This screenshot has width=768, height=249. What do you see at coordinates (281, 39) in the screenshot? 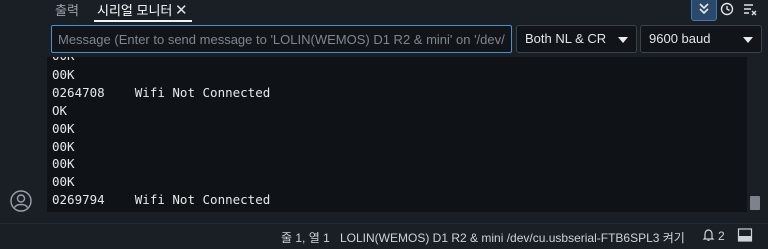
I see `message-input` at bounding box center [281, 39].